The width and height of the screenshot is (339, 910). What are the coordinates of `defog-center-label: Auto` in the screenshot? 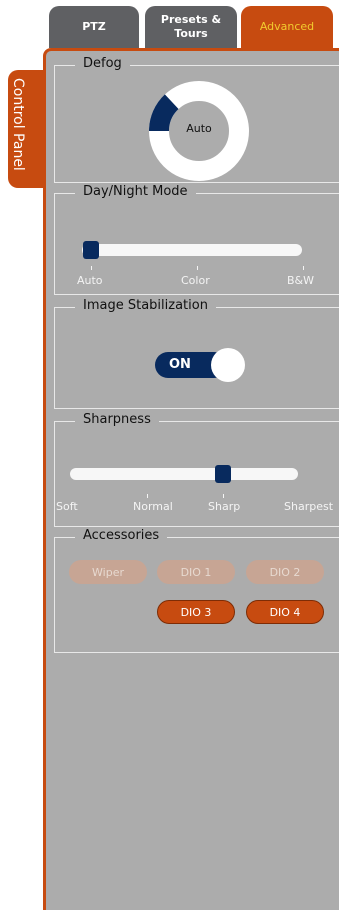 It's located at (199, 128).